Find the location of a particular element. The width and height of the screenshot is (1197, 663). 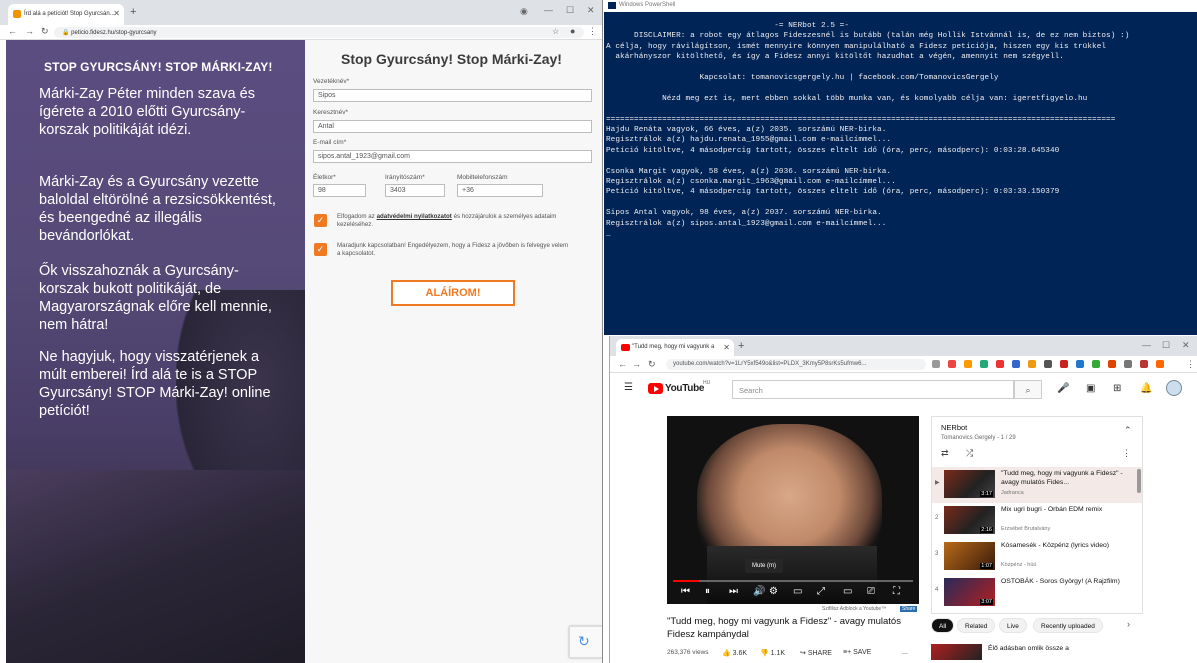

privacy-policy-link: adatvédelmi nyilatkozatot is located at coordinates (414, 216).